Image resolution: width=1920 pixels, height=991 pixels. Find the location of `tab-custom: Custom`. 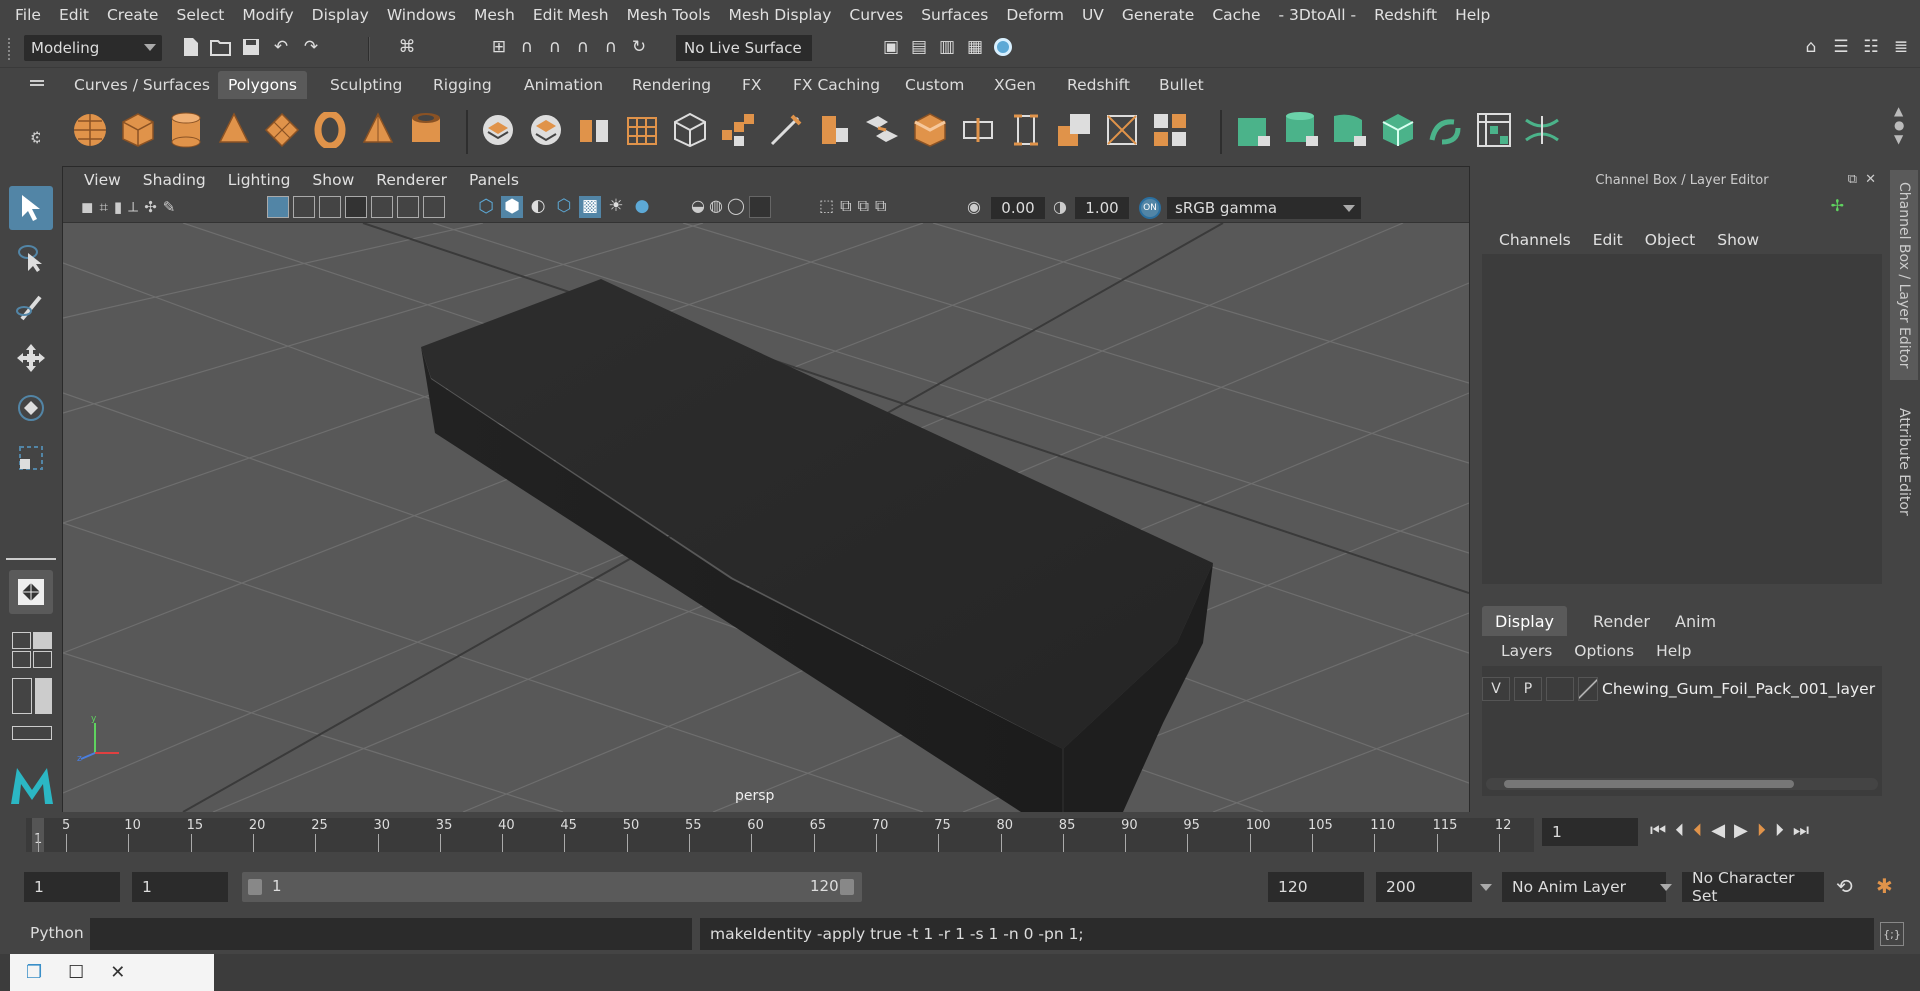

tab-custom: Custom is located at coordinates (934, 85).